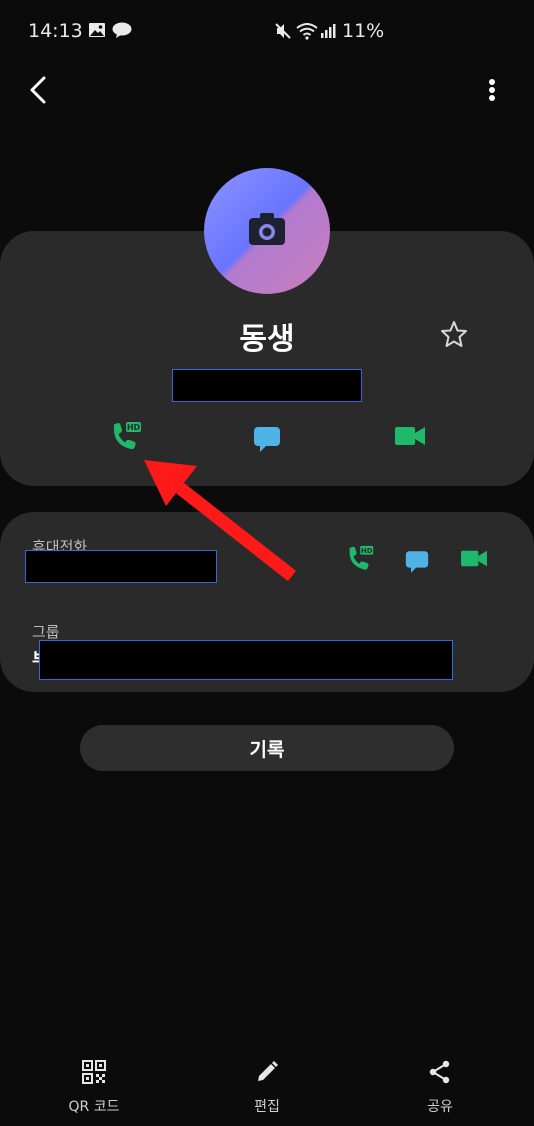 Image resolution: width=534 pixels, height=1126 pixels. Describe the element at coordinates (40, 90) in the screenshot. I see `chevron-left-icon` at that location.